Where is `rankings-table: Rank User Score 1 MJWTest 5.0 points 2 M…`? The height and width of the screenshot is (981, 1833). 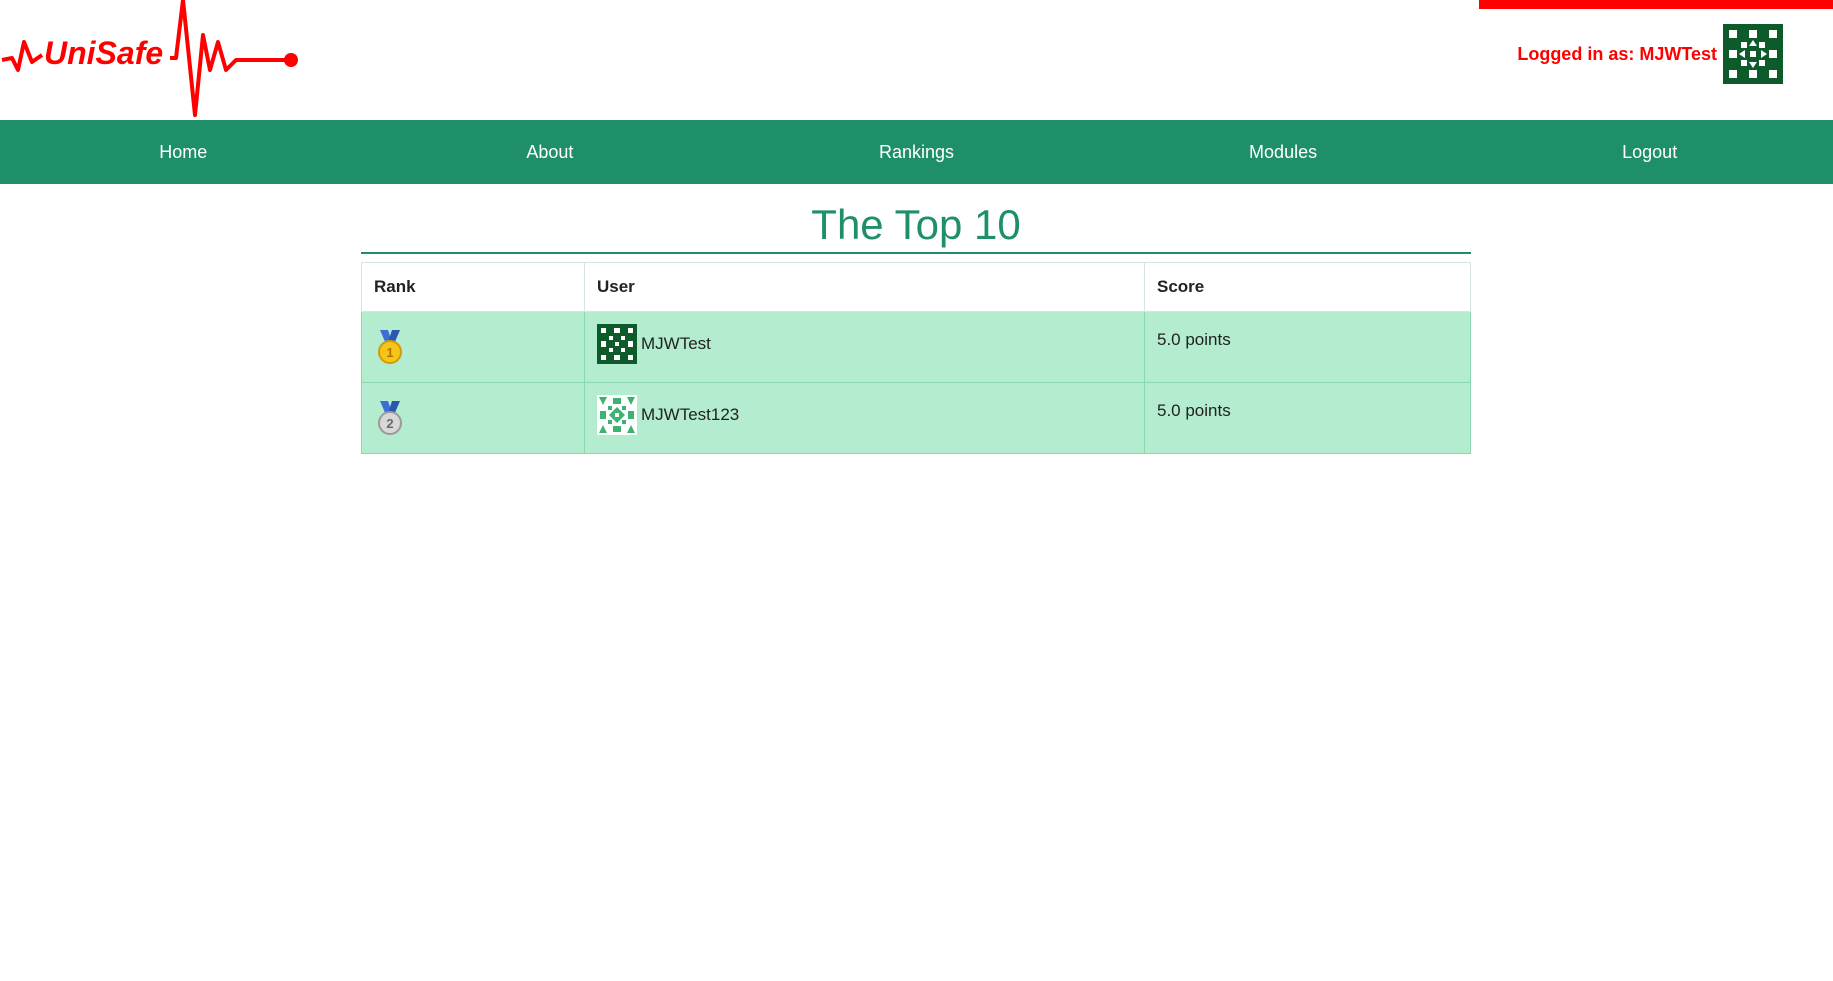
rankings-table: Rank User Score 1 MJWTest 5.0 points 2 M… is located at coordinates (916, 358).